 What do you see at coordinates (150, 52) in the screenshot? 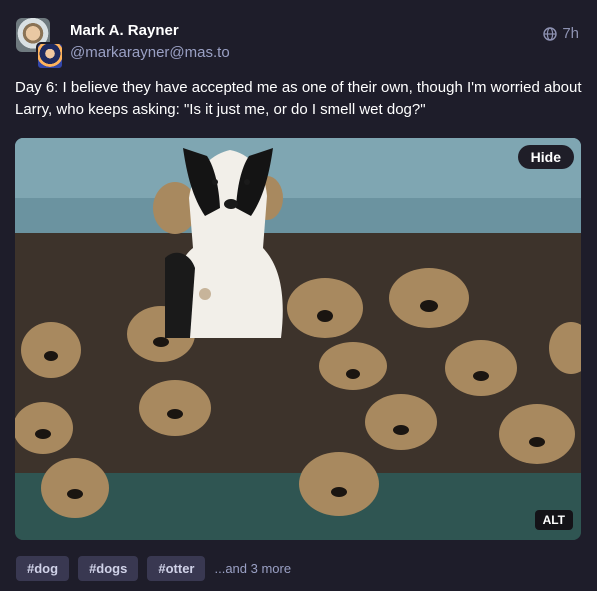
I see `account-handle: @markarayner@mas.to` at bounding box center [150, 52].